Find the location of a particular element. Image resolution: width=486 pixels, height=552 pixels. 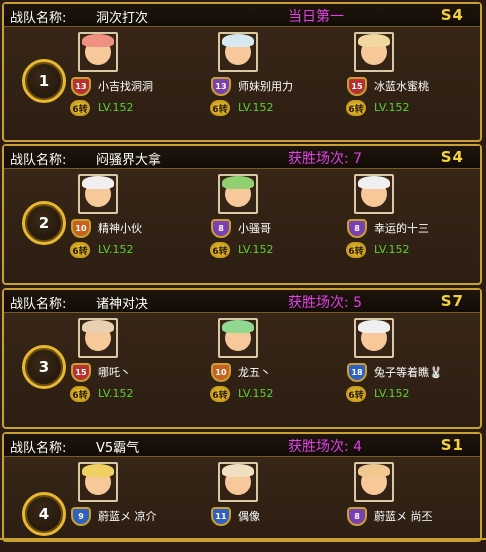

rank-shield-icon: 9 is located at coordinates (81, 516).